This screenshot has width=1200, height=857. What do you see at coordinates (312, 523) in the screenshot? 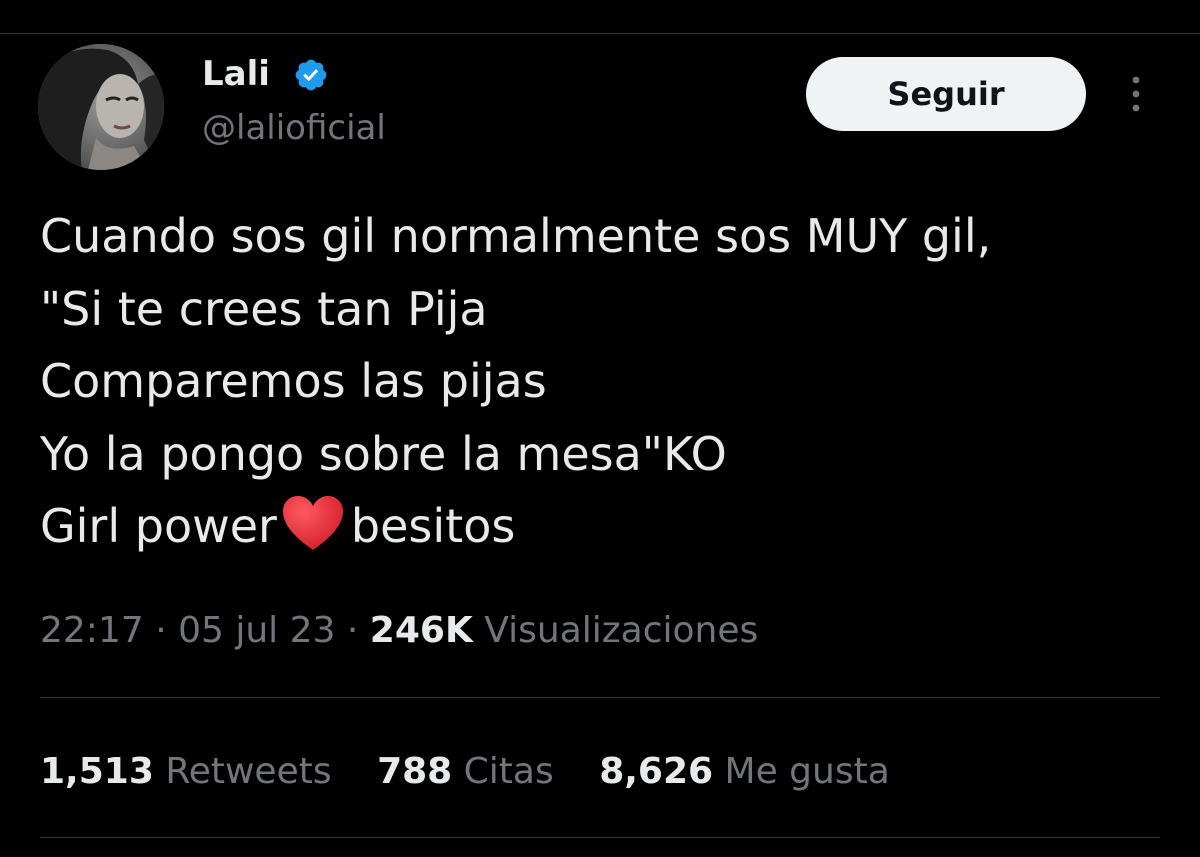
I see `red-heart-icon` at bounding box center [312, 523].